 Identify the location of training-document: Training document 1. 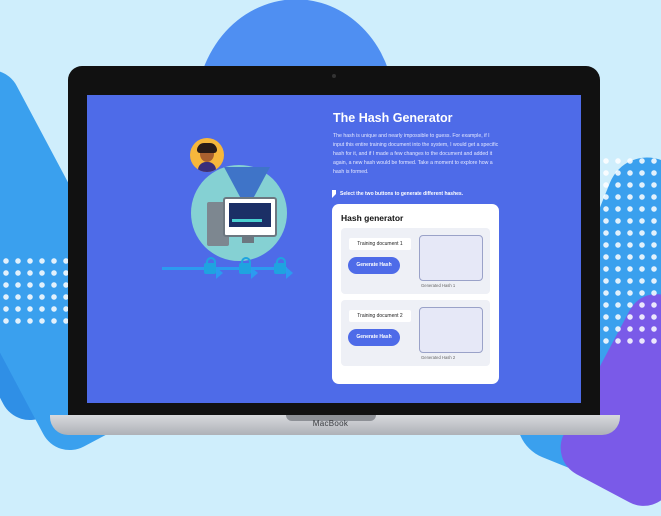
(380, 244).